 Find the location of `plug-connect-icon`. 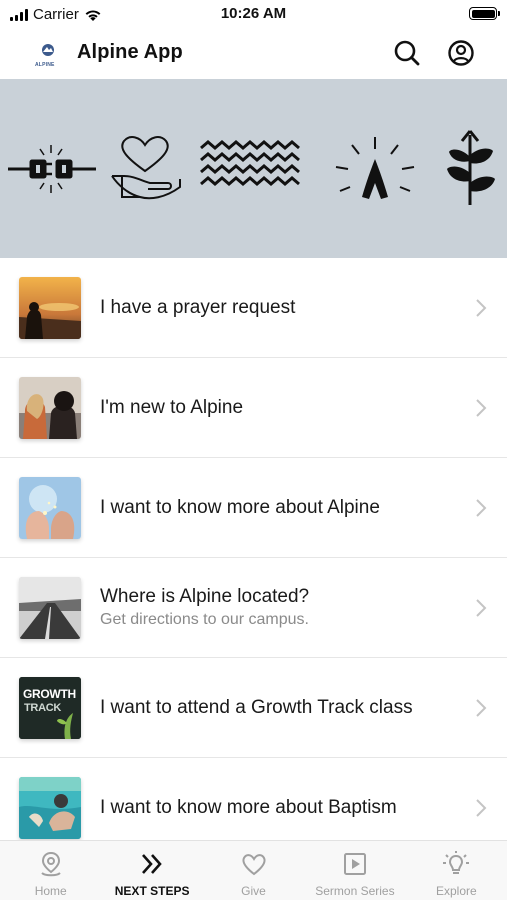

plug-connect-icon is located at coordinates (52, 169).